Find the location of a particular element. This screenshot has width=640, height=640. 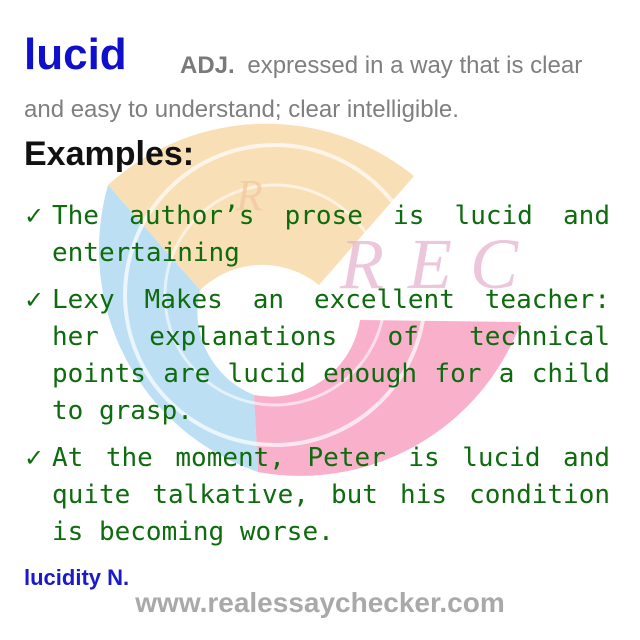

part-of-speech: ADJ. is located at coordinates (207, 65).